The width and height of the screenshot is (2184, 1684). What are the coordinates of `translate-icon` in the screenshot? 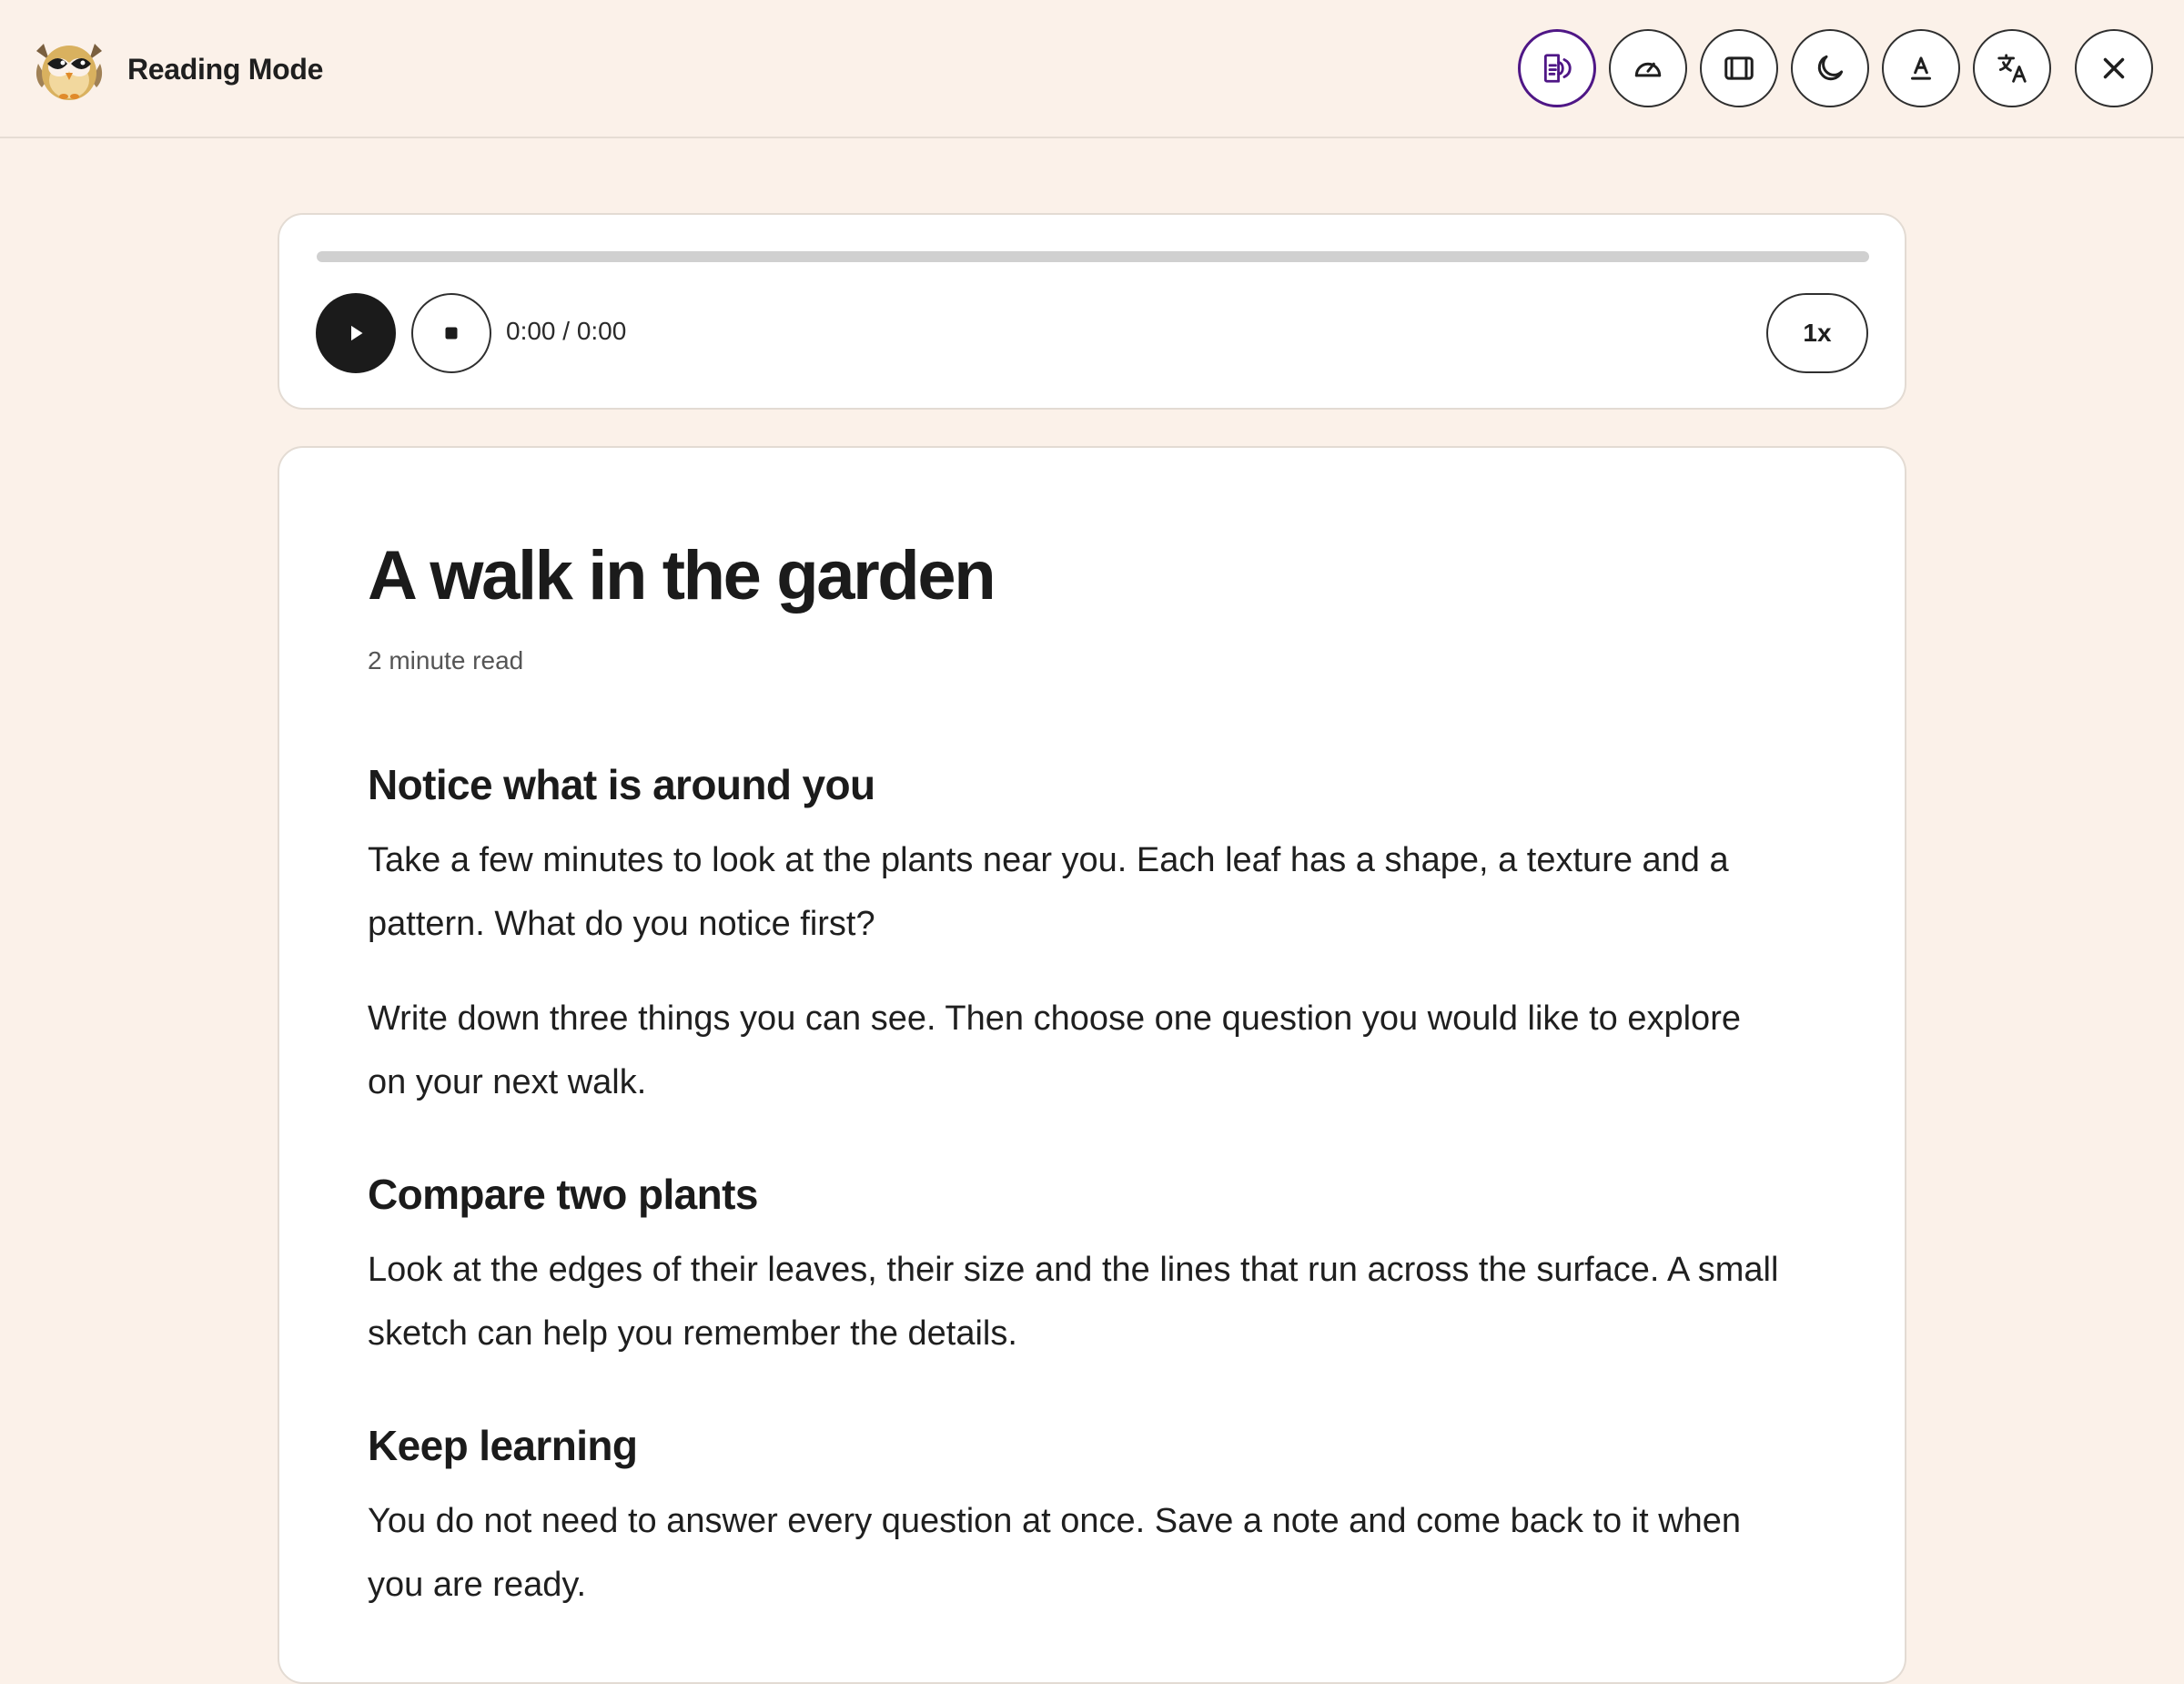 It's located at (2012, 69).